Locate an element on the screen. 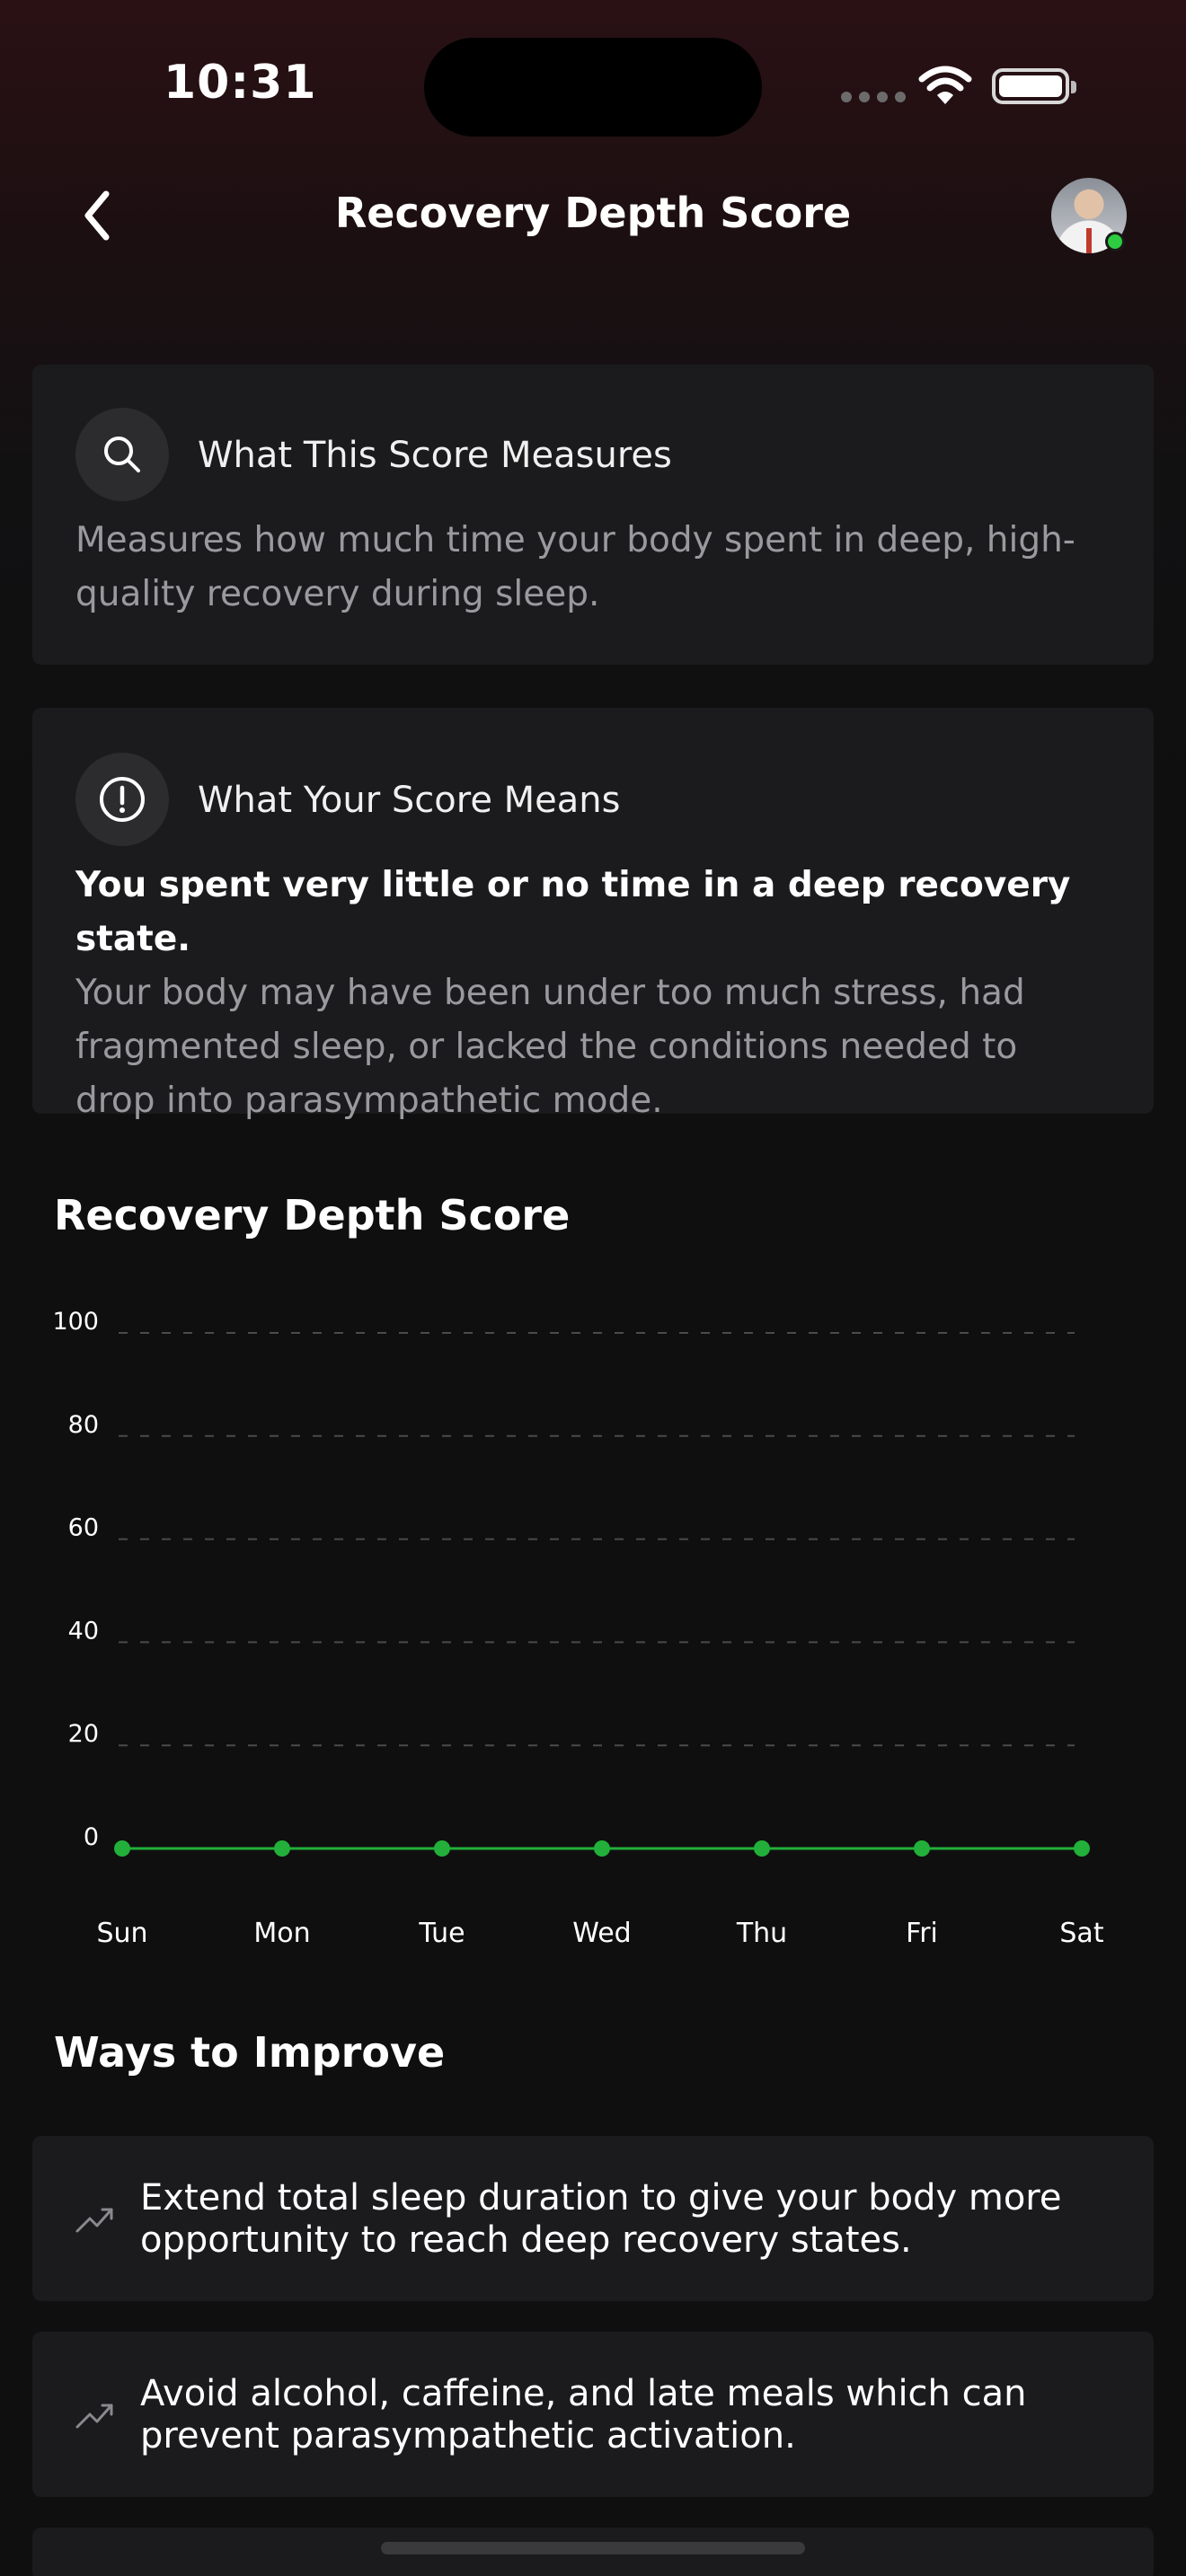 This screenshot has width=1186, height=2576. dynamic-island is located at coordinates (593, 87).